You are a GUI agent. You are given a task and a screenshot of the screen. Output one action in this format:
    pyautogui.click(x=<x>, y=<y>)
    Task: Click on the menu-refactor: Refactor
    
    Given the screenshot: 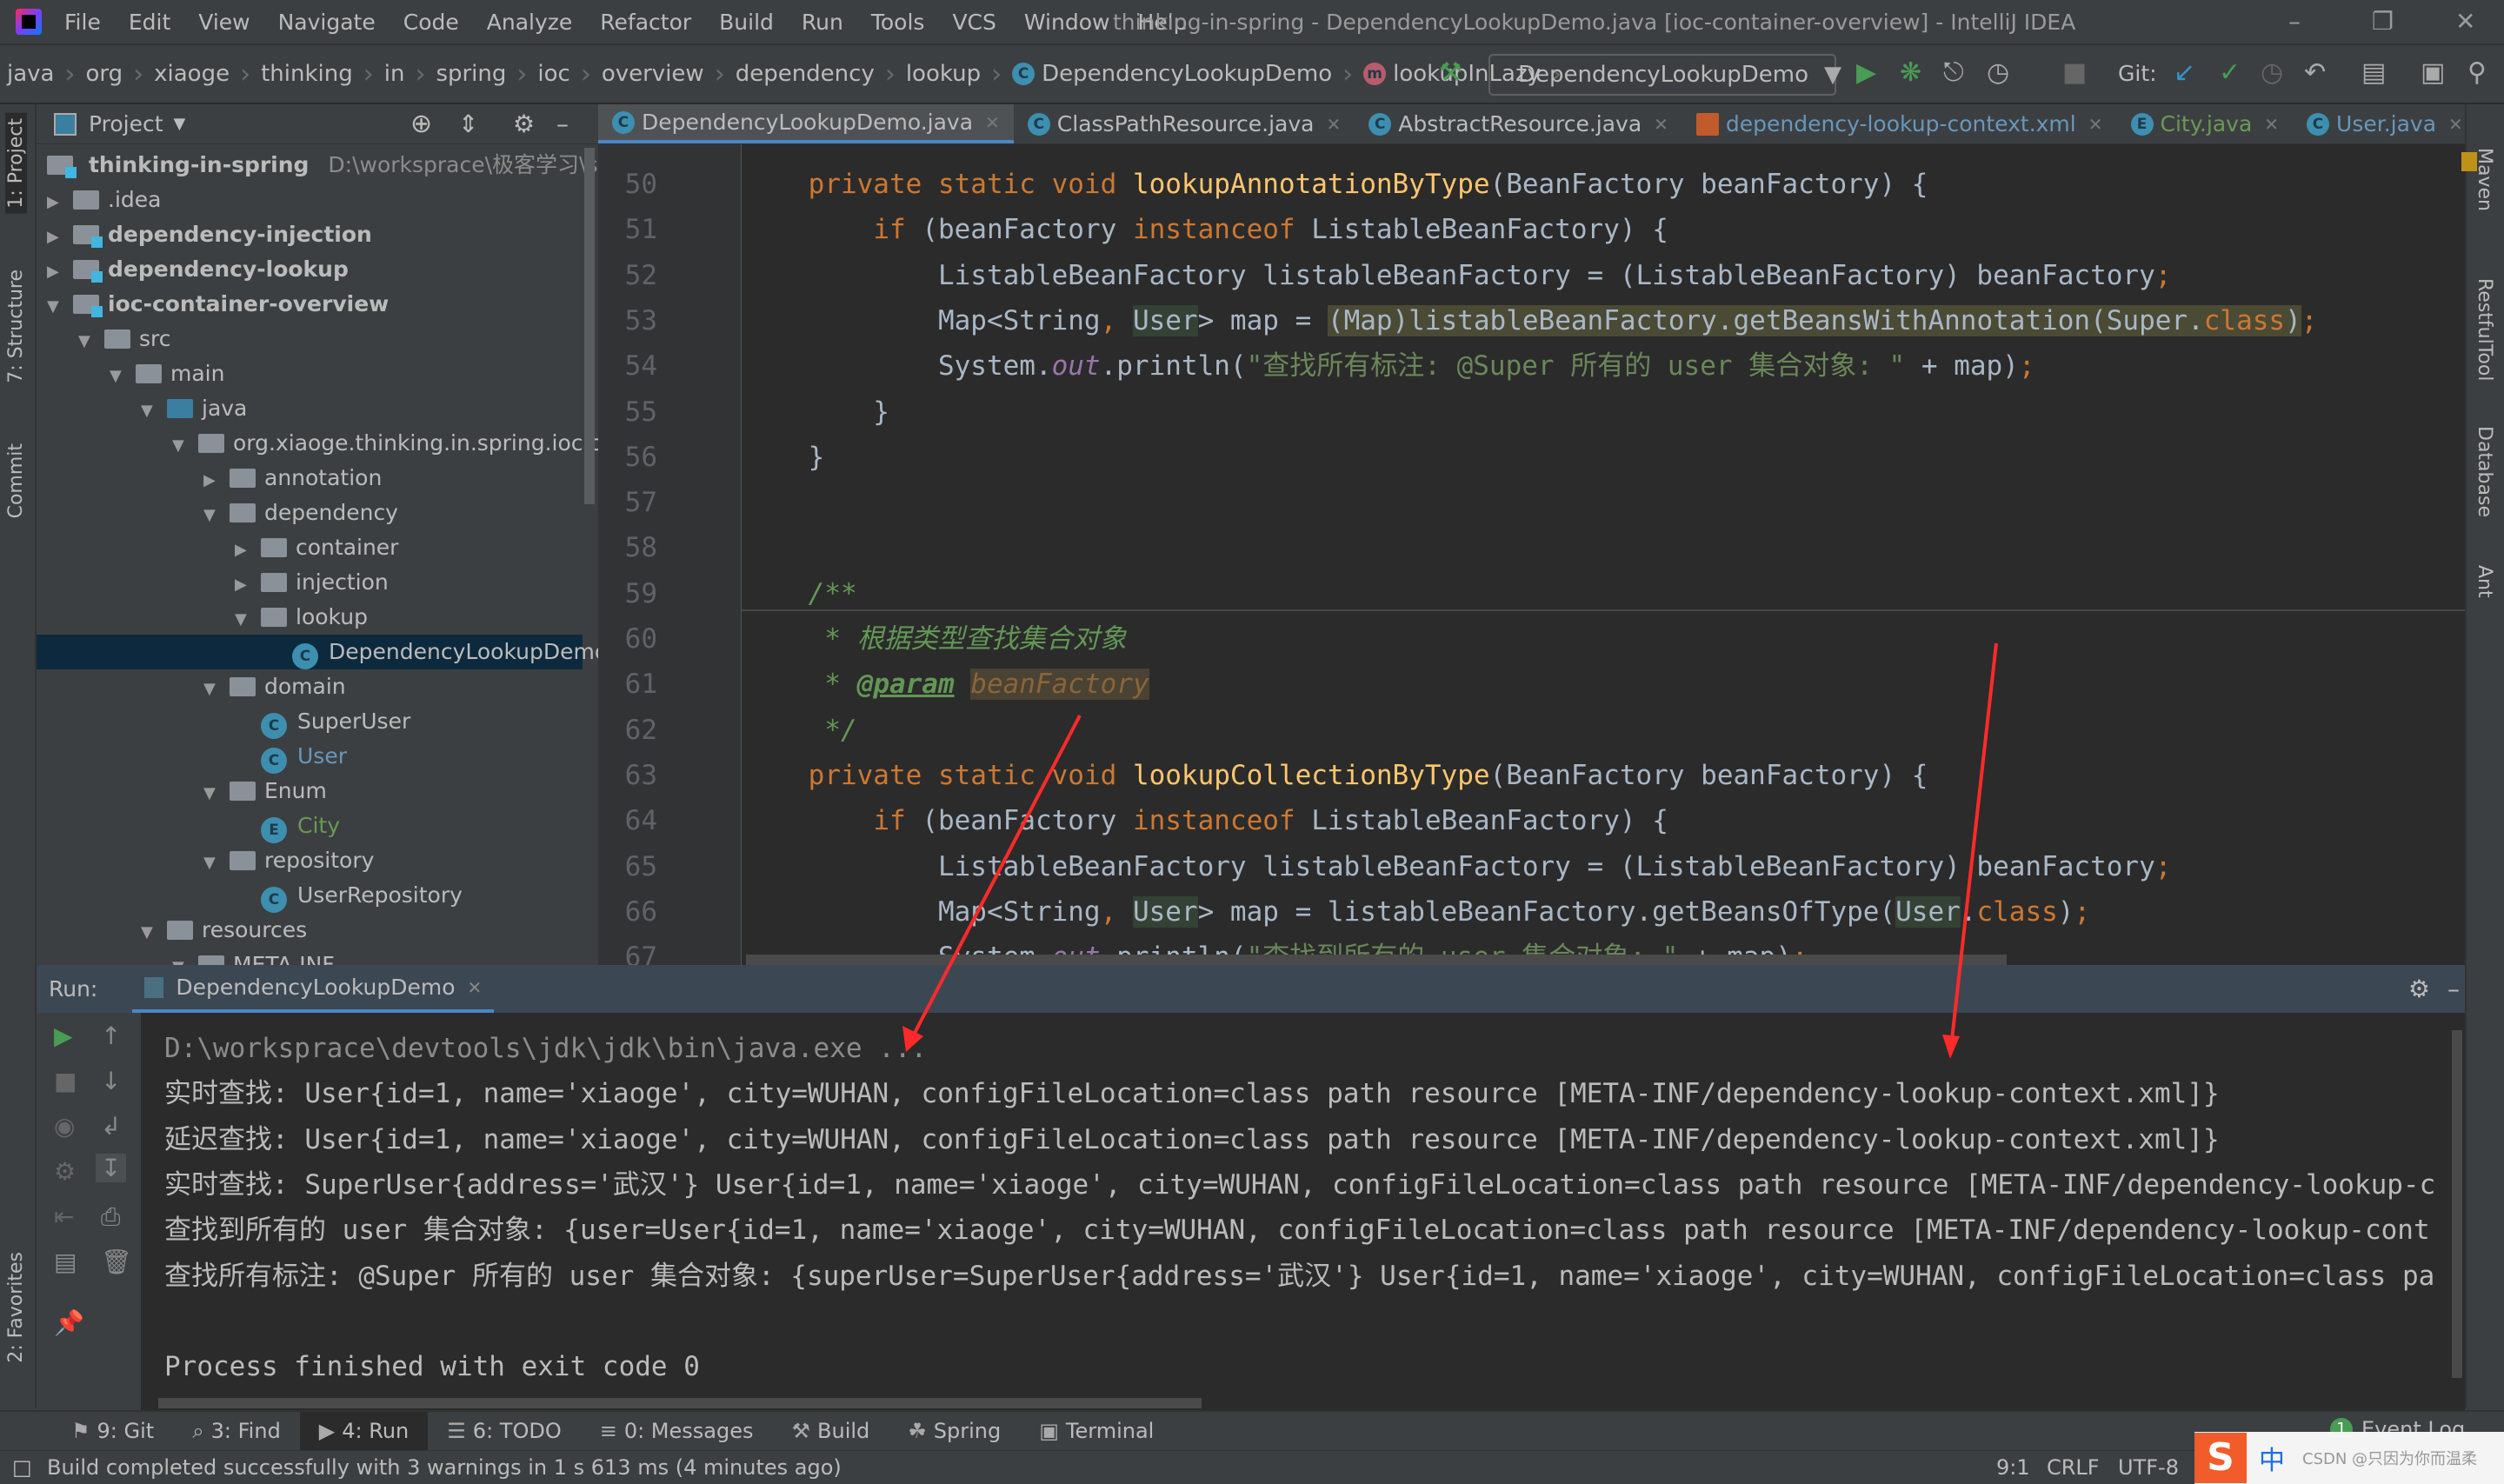 What is the action you would take?
    pyautogui.click(x=646, y=22)
    